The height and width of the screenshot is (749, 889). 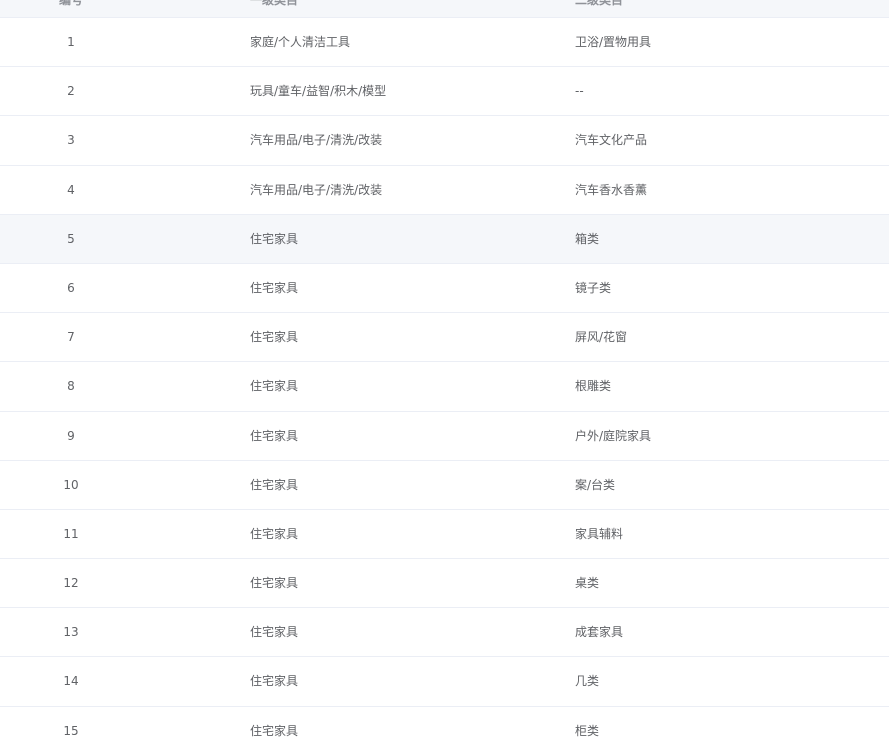 What do you see at coordinates (587, 238) in the screenshot?
I see `cell-level2: 箱类` at bounding box center [587, 238].